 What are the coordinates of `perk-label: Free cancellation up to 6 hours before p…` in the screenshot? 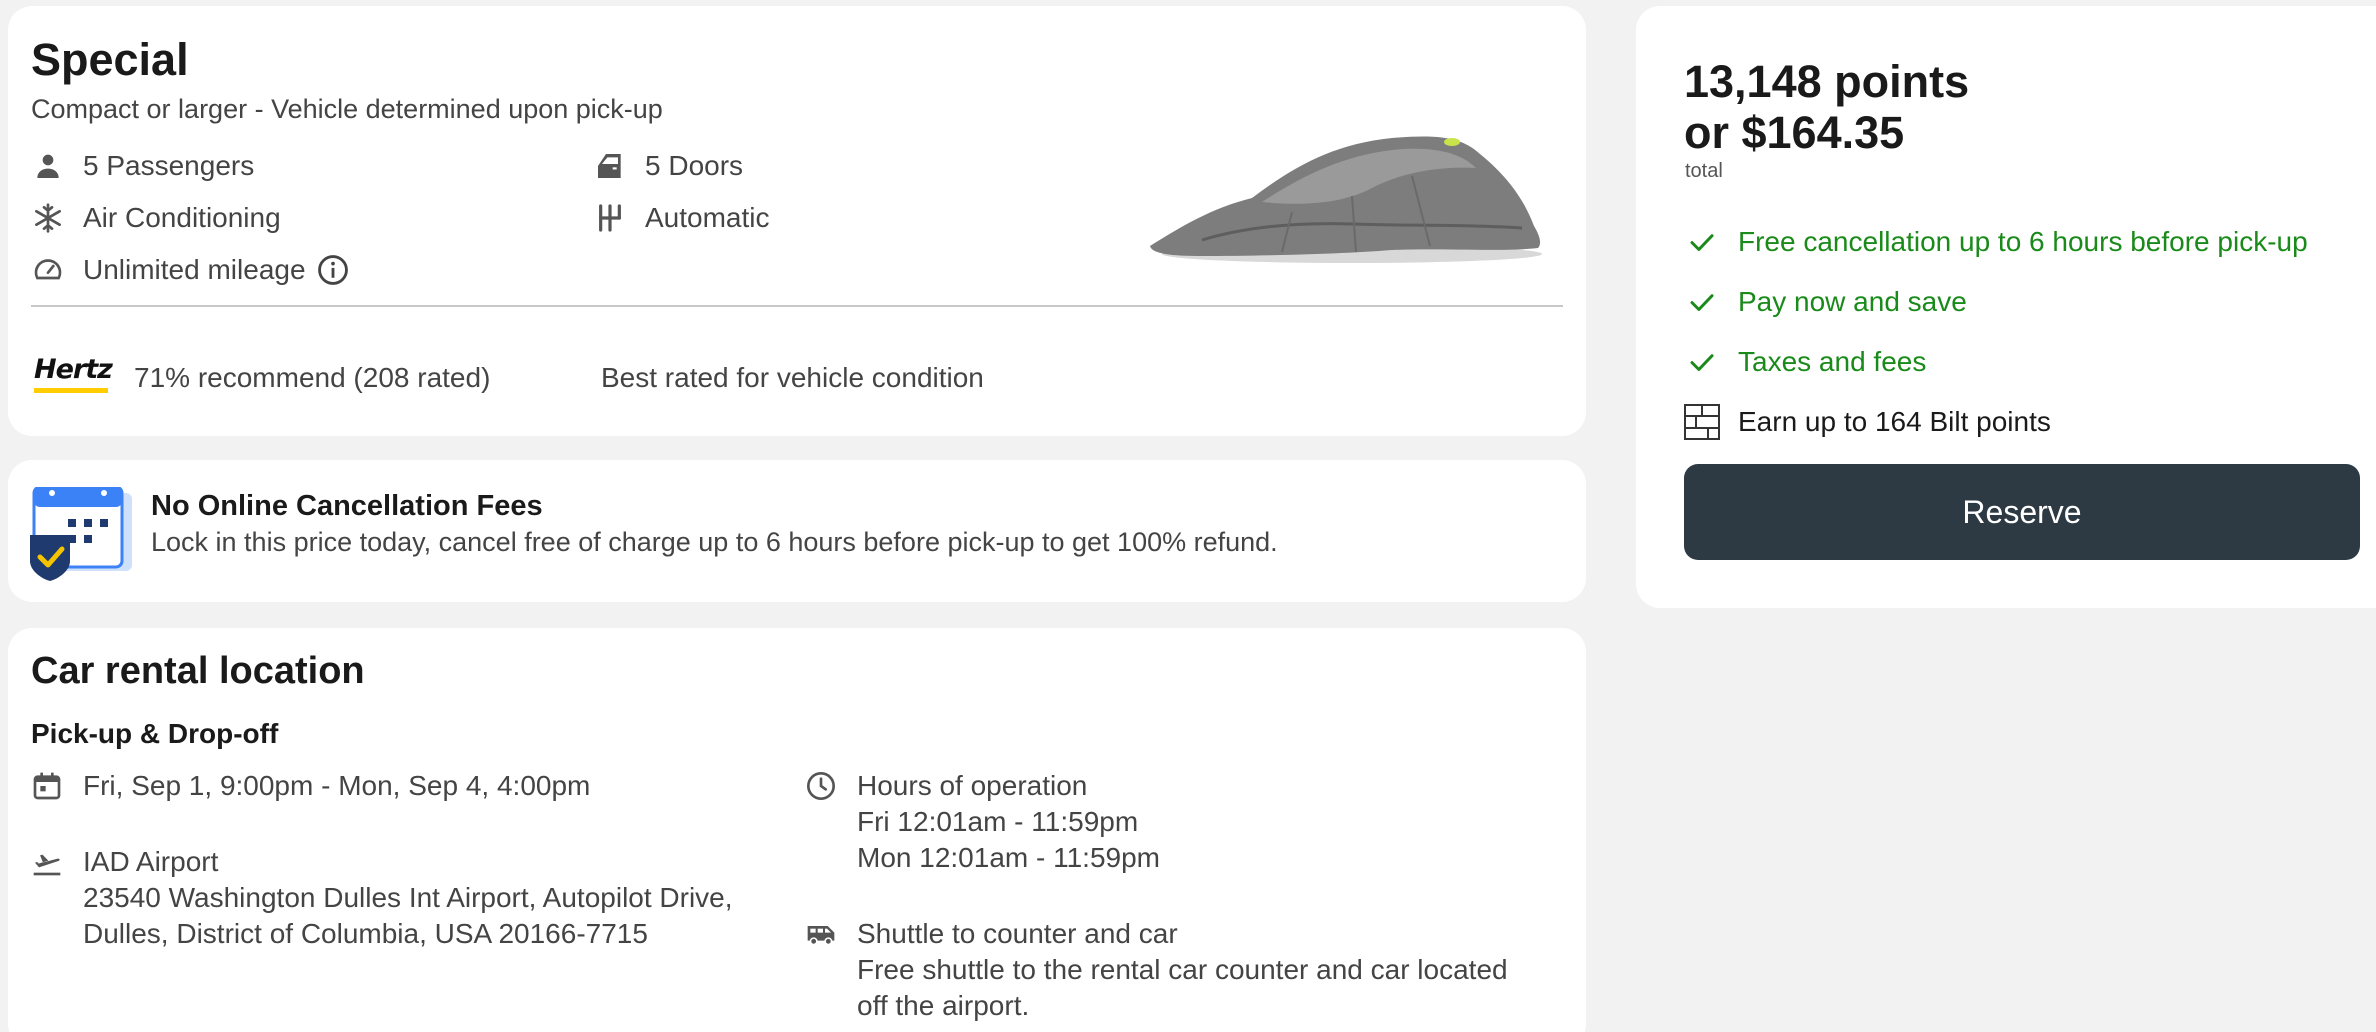 It's located at (2023, 241).